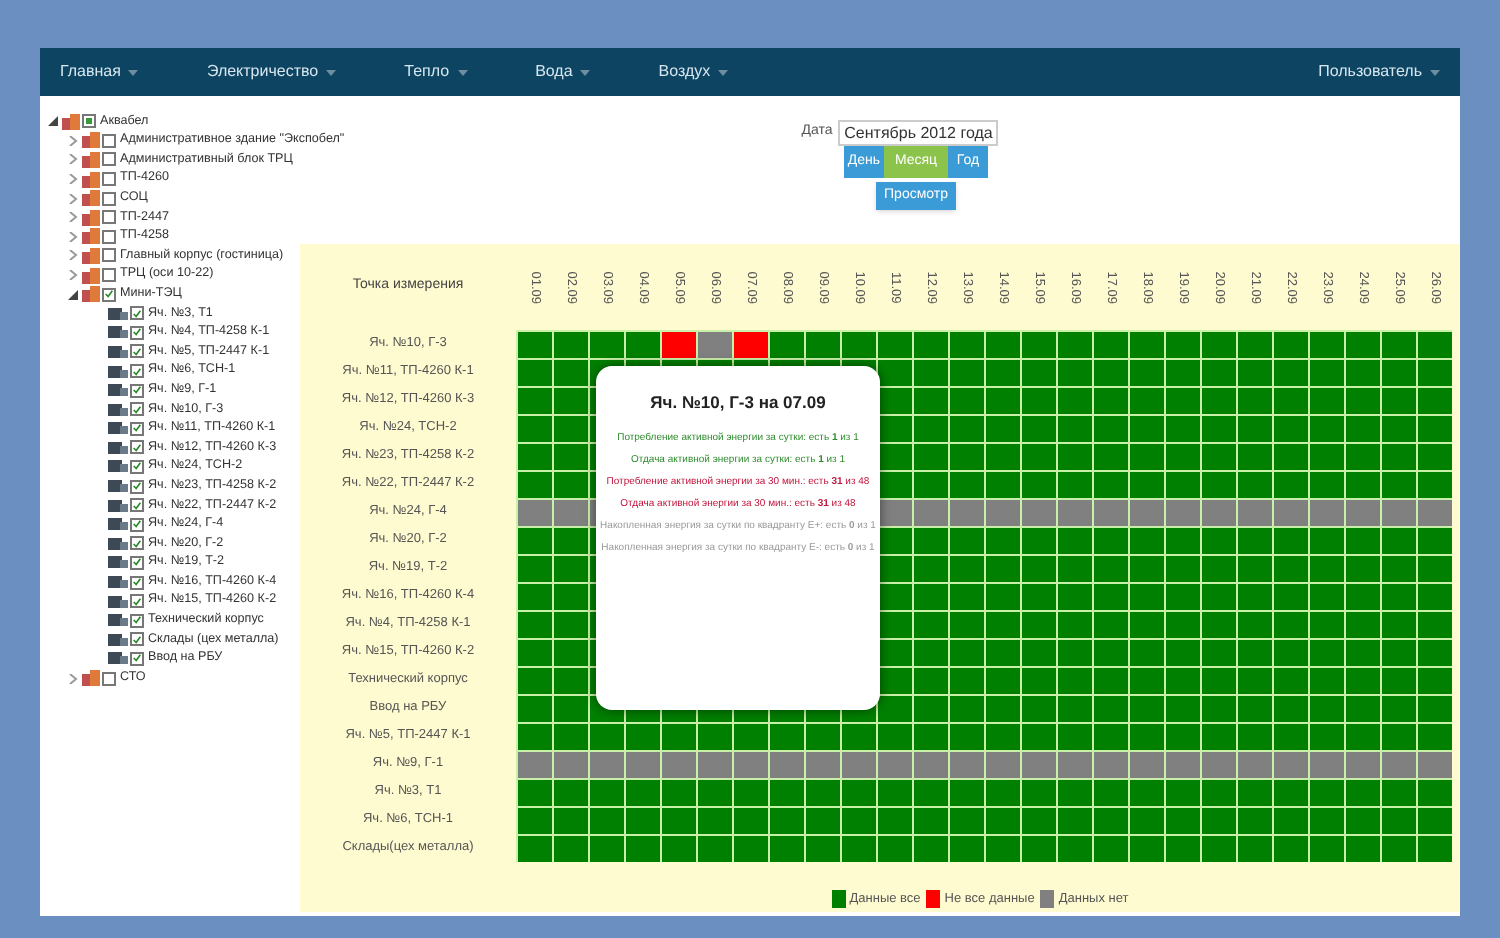  What do you see at coordinates (918, 133) in the screenshot?
I see `date-field: Сентябрь 2012 года` at bounding box center [918, 133].